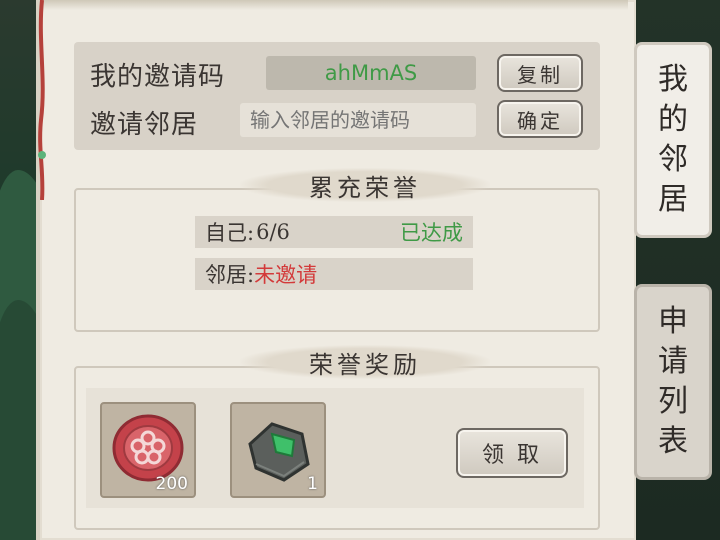 The image size is (720, 540). I want to click on cumulative-honor-title: 累充荣誉, so click(365, 185).